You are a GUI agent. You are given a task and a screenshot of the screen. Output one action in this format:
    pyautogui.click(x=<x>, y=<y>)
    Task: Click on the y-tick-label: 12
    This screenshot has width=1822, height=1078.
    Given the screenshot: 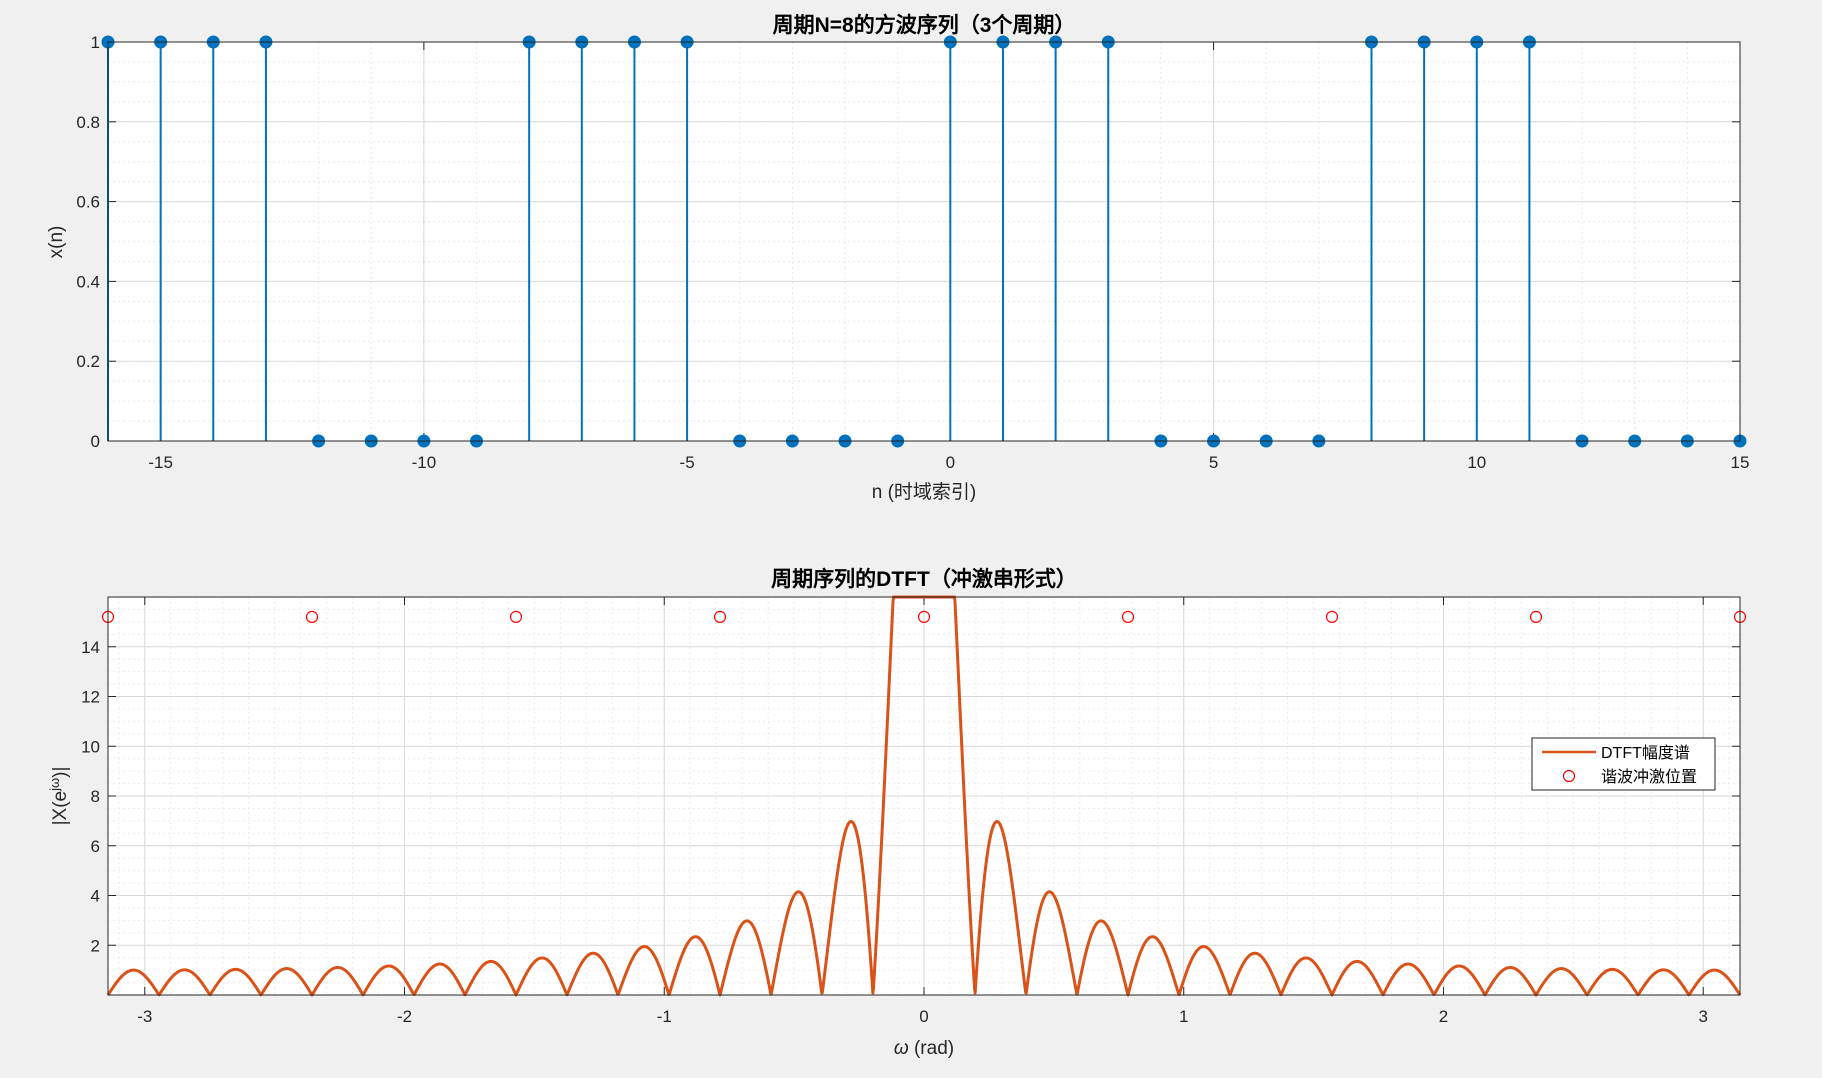 What is the action you would take?
    pyautogui.click(x=90, y=697)
    